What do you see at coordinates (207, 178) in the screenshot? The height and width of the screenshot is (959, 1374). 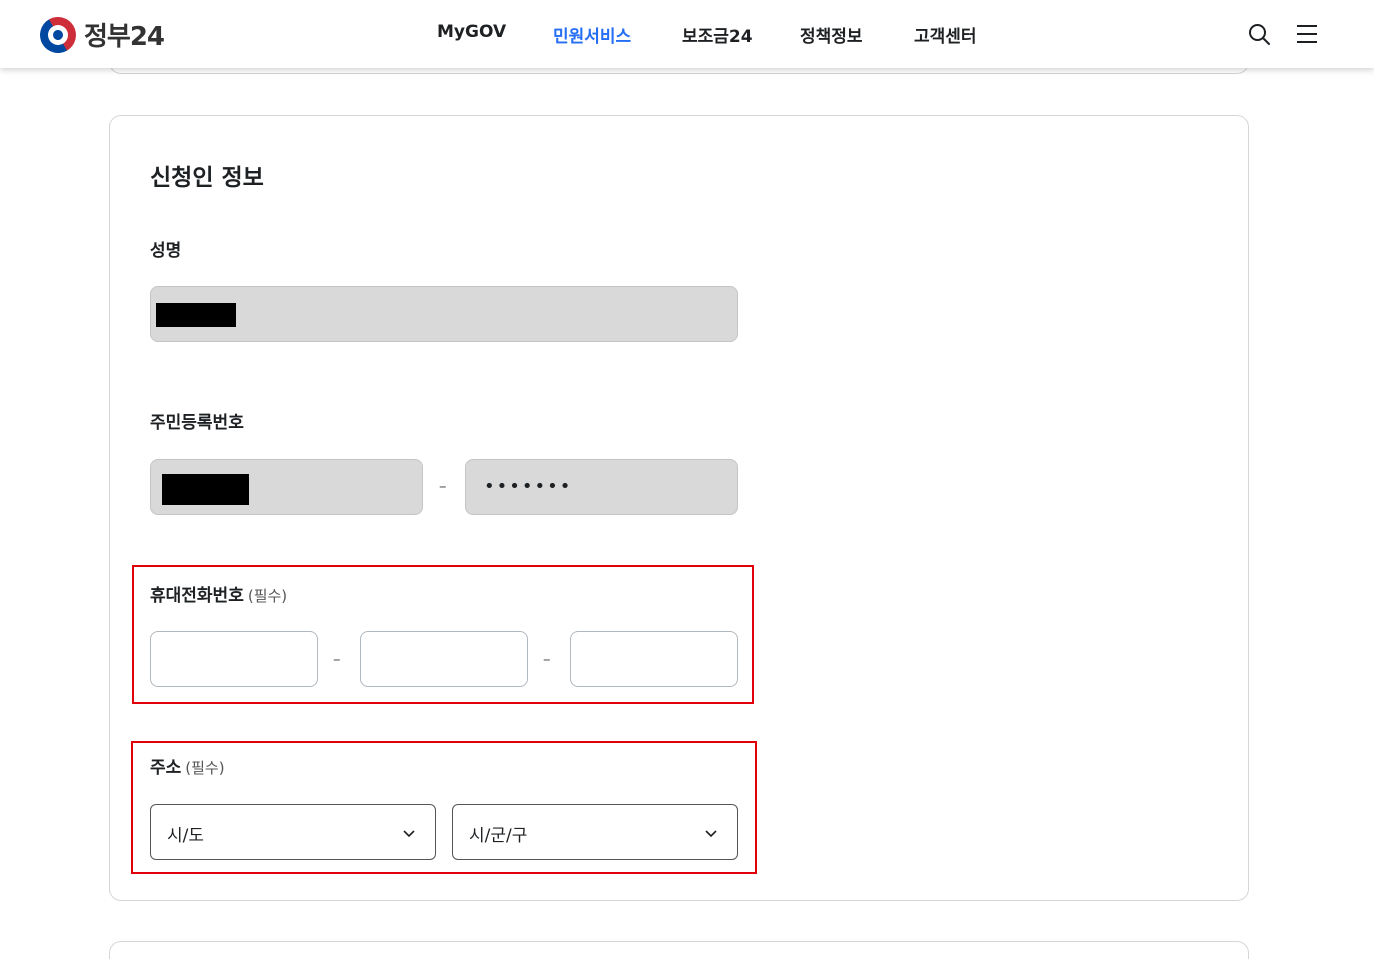 I see `section-title: 신청인 정보` at bounding box center [207, 178].